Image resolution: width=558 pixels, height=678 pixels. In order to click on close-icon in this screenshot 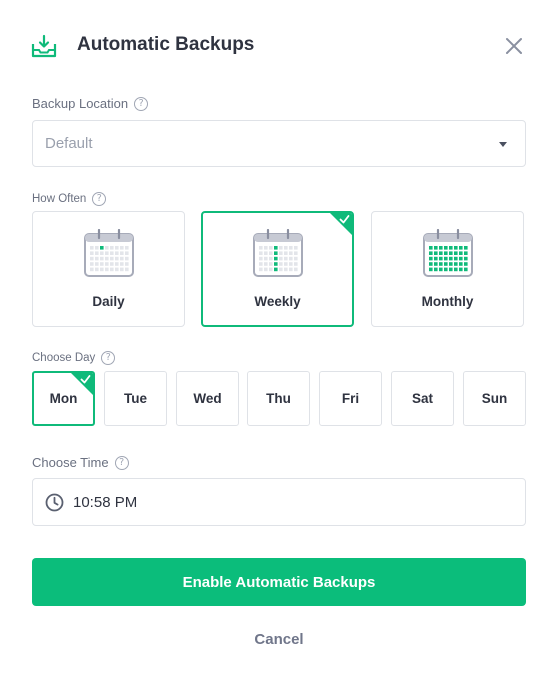, I will do `click(514, 46)`.